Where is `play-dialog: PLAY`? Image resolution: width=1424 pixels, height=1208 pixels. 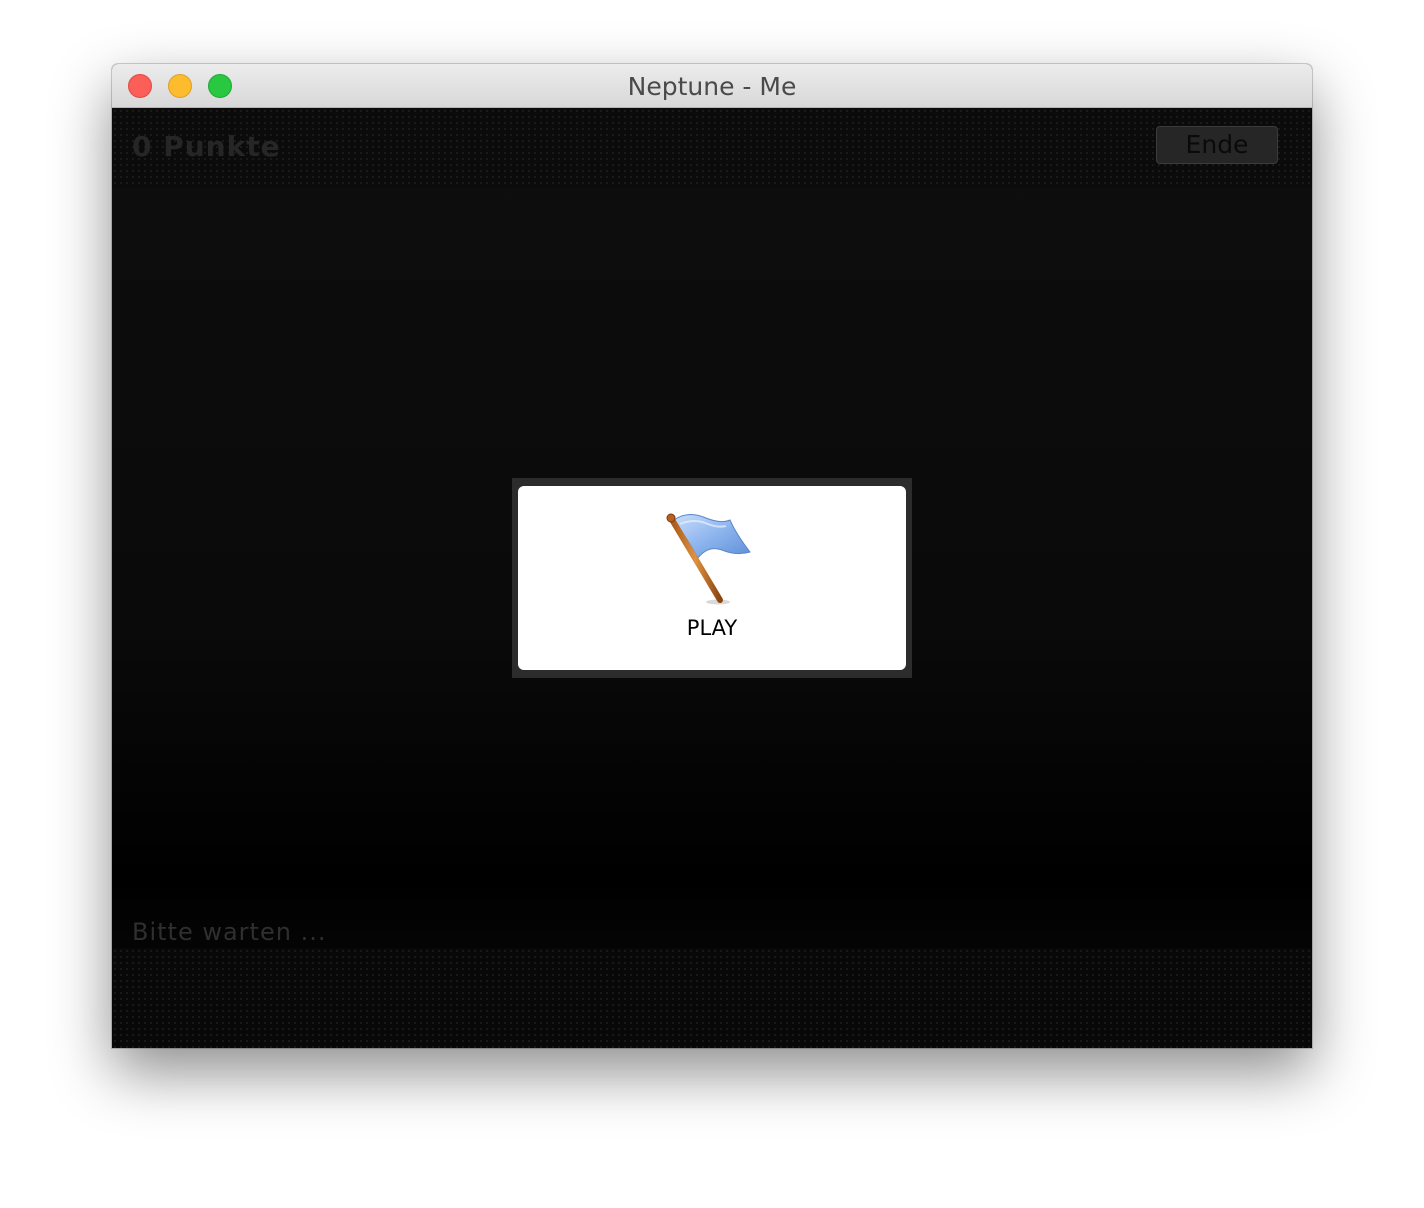 play-dialog: PLAY is located at coordinates (712, 578).